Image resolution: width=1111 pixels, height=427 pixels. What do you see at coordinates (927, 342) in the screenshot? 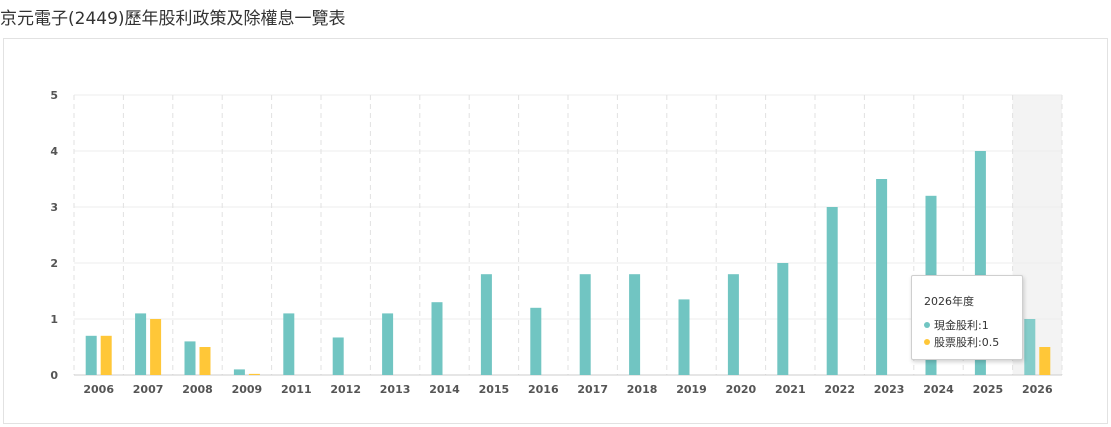
I see `stock-dividend-dot-icon` at bounding box center [927, 342].